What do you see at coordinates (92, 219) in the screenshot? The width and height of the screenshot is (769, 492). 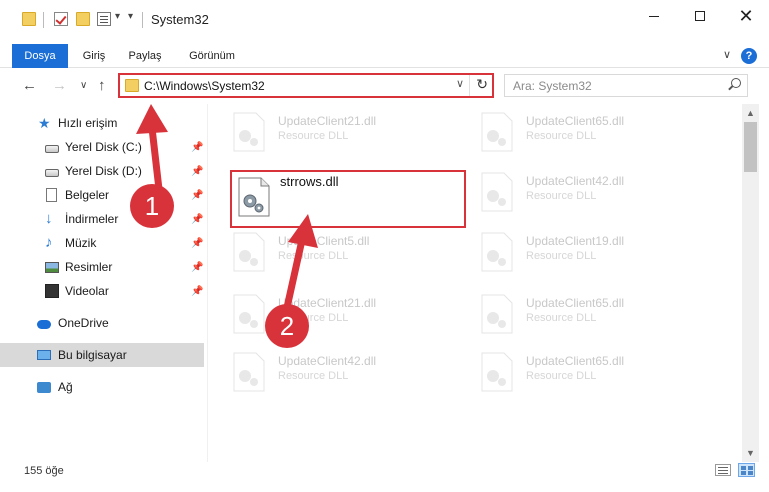 I see `sidebar-item-label: İndirmeler` at bounding box center [92, 219].